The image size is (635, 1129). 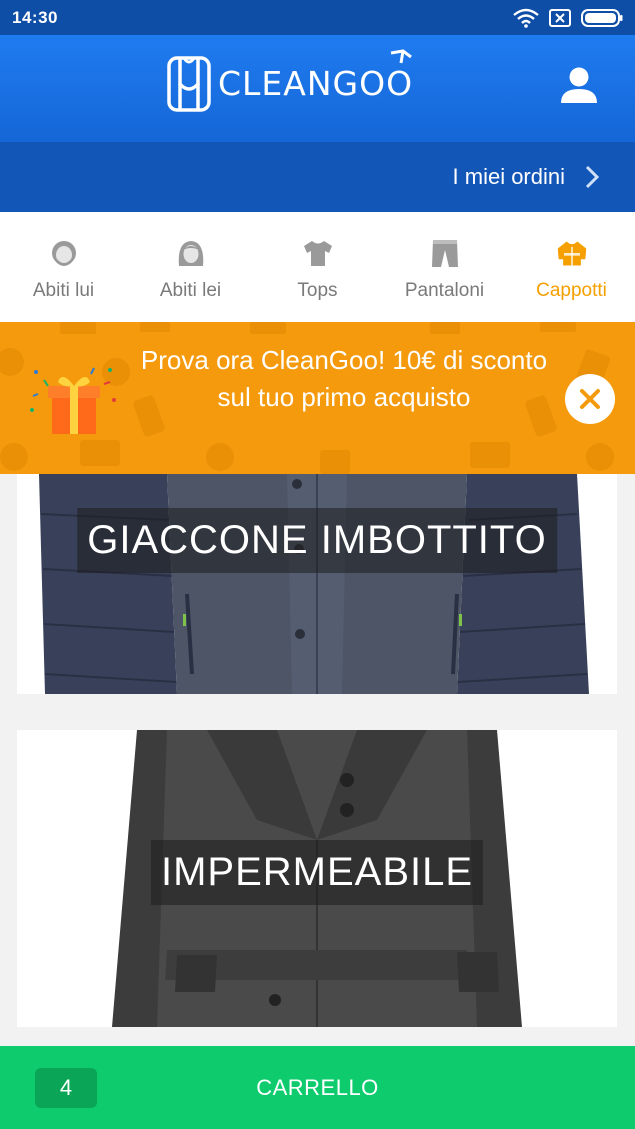 I want to click on tab-label: Tops, so click(x=317, y=290).